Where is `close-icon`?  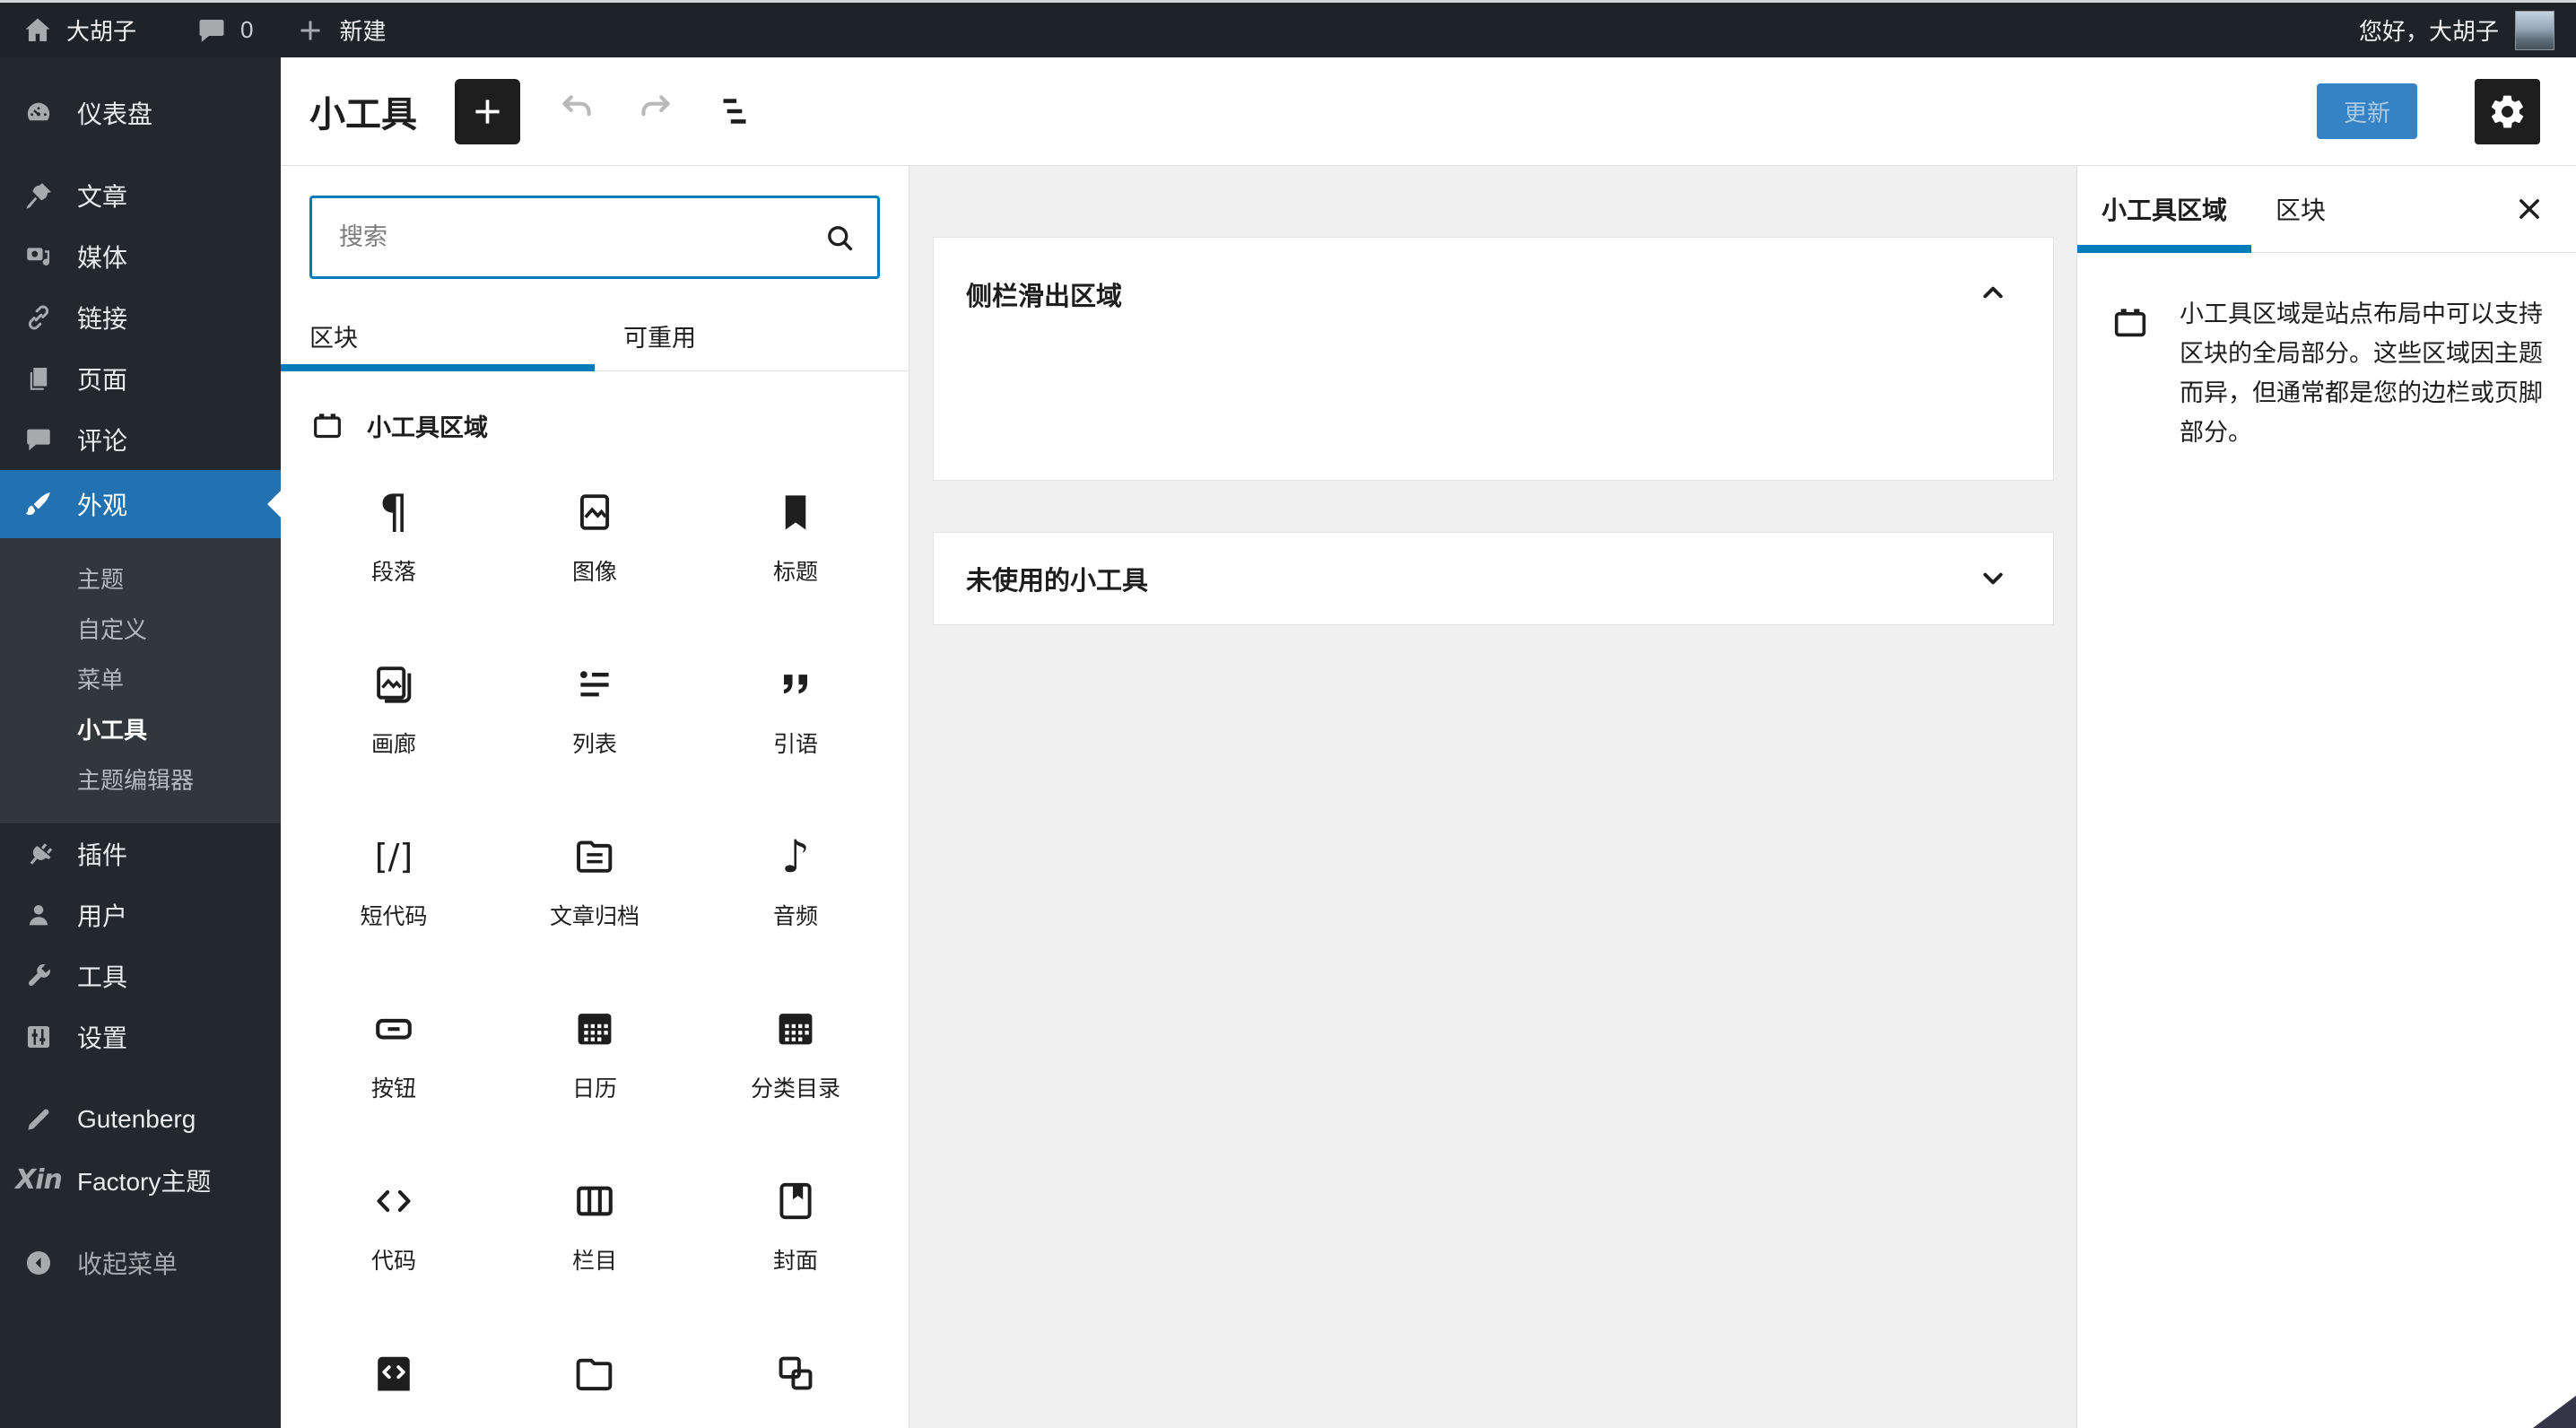 close-icon is located at coordinates (2529, 209).